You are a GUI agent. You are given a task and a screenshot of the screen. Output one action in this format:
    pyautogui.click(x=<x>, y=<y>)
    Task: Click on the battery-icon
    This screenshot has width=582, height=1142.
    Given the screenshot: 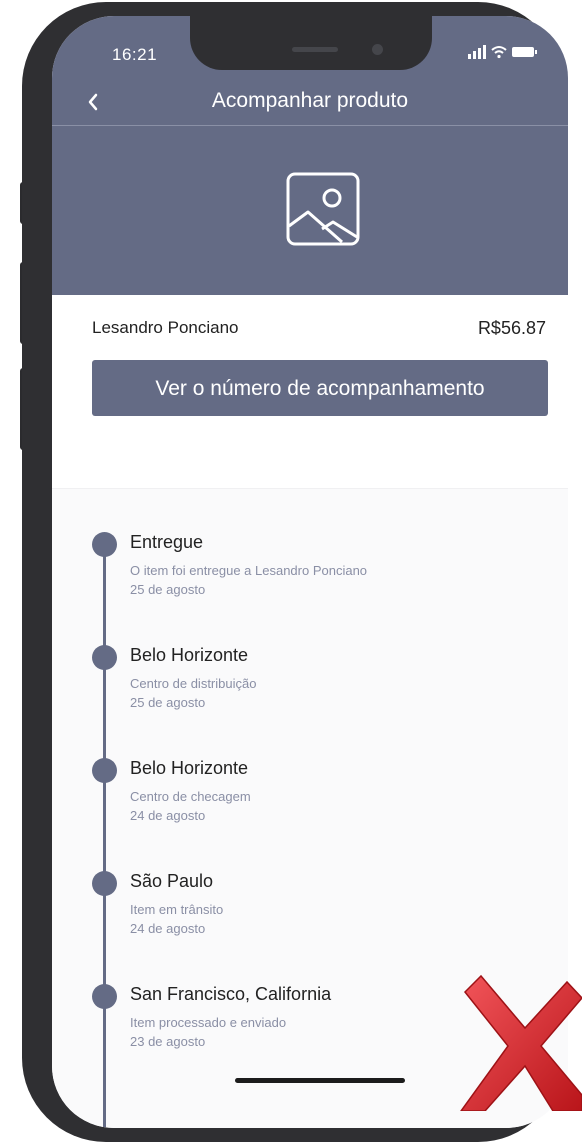 What is the action you would take?
    pyautogui.click(x=524, y=52)
    